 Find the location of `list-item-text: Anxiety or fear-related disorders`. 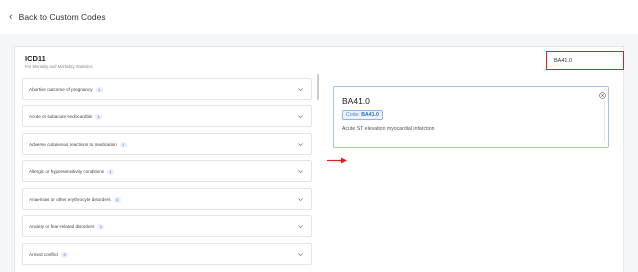

list-item-text: Anxiety or fear-related disorders is located at coordinates (62, 227).